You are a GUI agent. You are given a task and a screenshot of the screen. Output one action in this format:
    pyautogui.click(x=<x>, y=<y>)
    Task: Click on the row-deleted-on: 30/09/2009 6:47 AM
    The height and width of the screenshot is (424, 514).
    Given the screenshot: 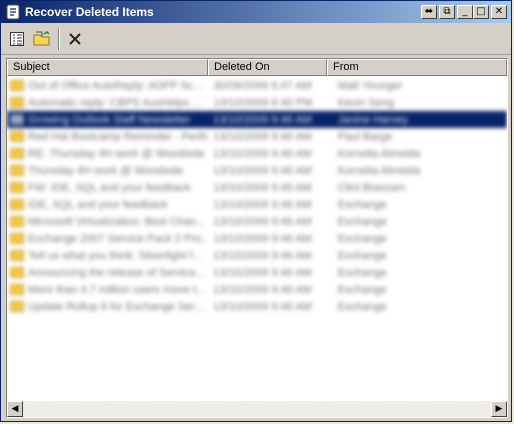 What is the action you would take?
    pyautogui.click(x=262, y=85)
    